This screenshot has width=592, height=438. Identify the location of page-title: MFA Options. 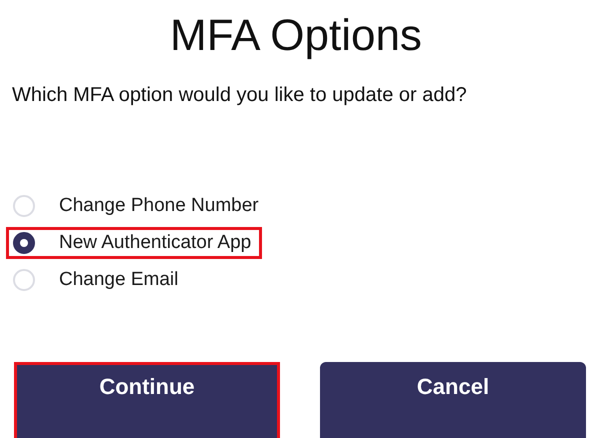
(296, 36).